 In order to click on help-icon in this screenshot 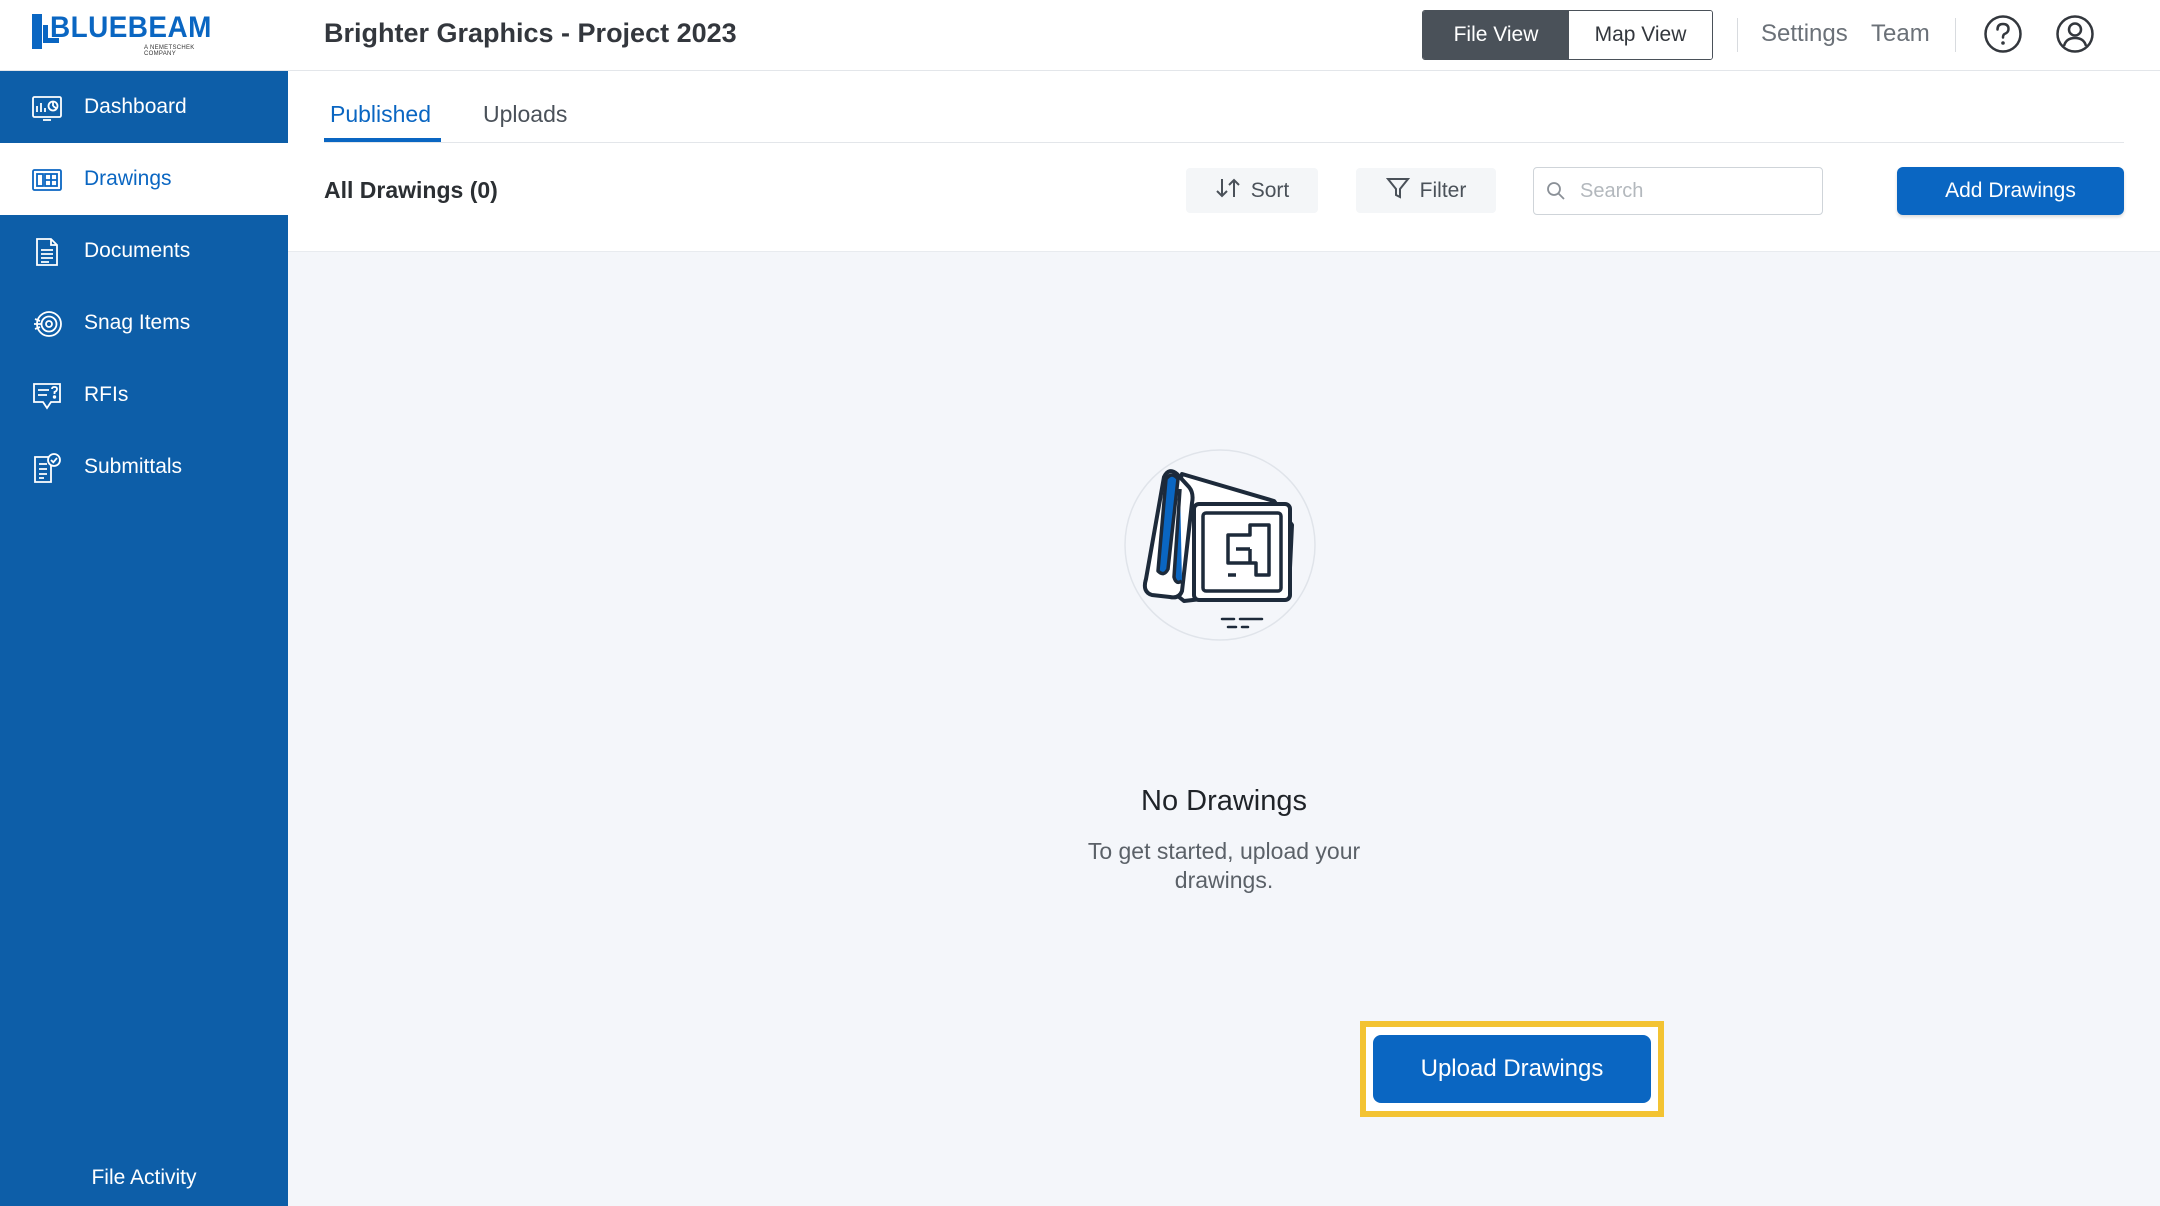, I will do `click(2003, 34)`.